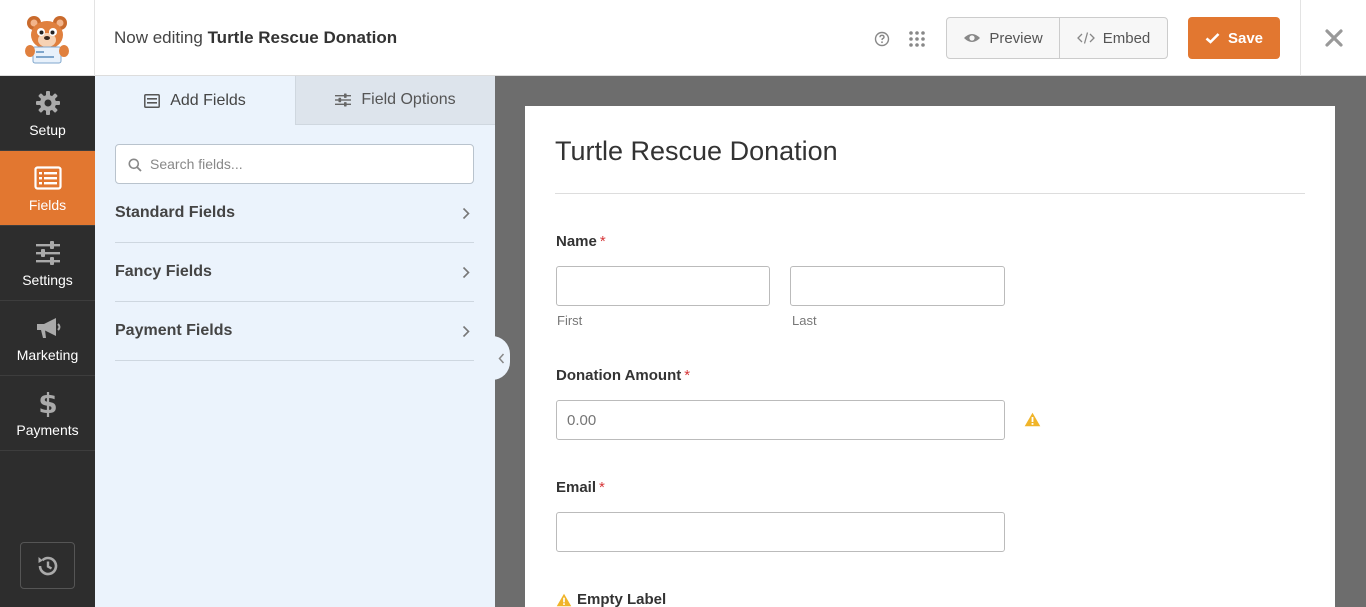 The image size is (1366, 607). I want to click on close-button, so click(1333, 38).